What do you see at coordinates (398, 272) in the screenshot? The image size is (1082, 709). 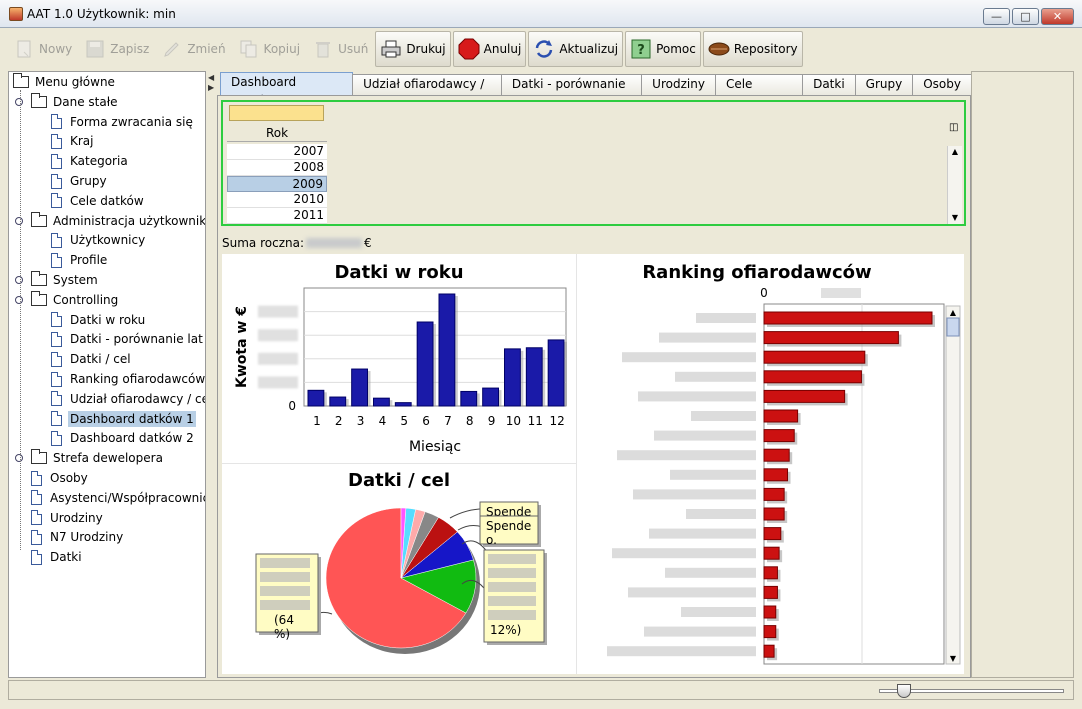 I see `chart-title: Datki w roku` at bounding box center [398, 272].